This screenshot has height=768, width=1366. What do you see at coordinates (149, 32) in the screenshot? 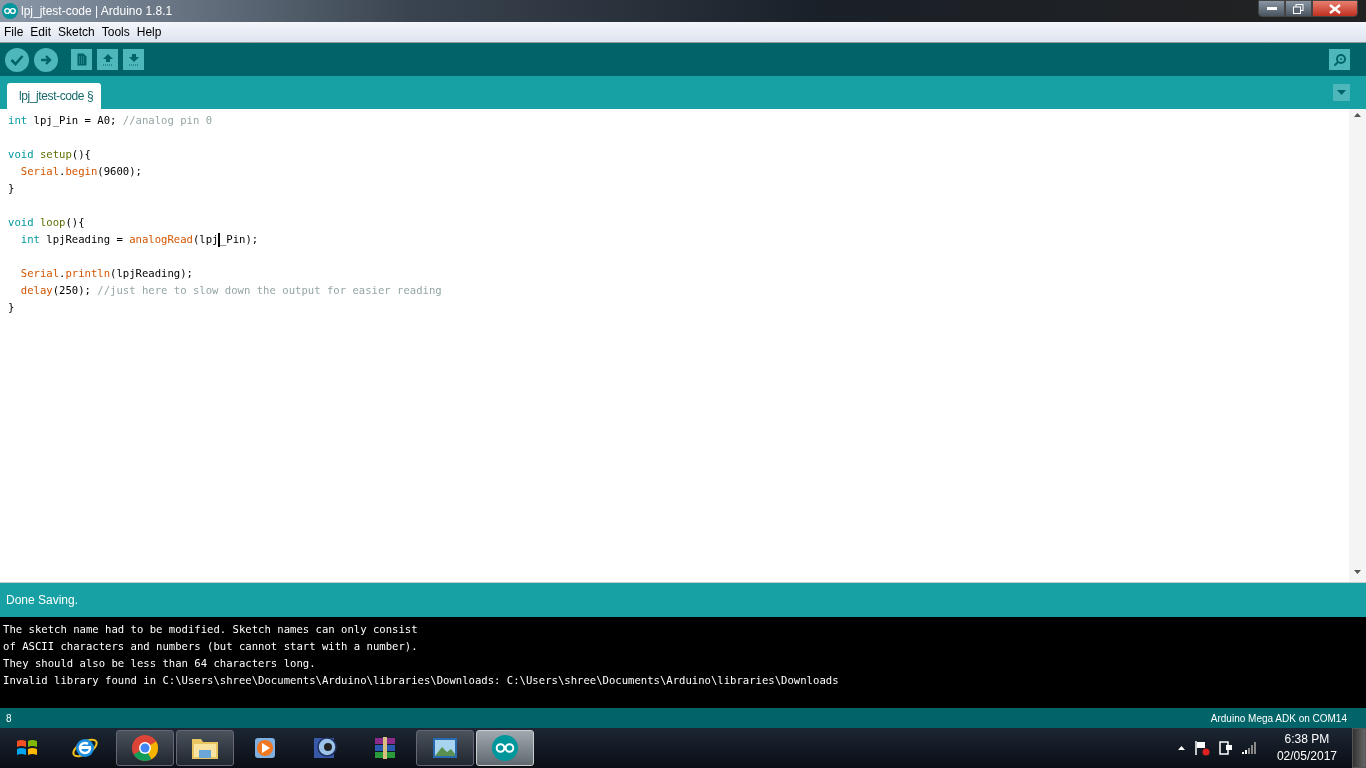
I see `menu-item: Help` at bounding box center [149, 32].